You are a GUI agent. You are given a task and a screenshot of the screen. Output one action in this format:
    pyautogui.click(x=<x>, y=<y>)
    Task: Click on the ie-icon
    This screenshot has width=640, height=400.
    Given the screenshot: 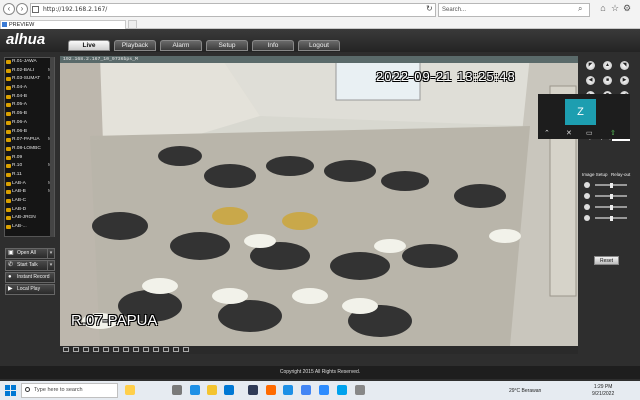 What is the action you would take?
    pyautogui.click(x=288, y=390)
    